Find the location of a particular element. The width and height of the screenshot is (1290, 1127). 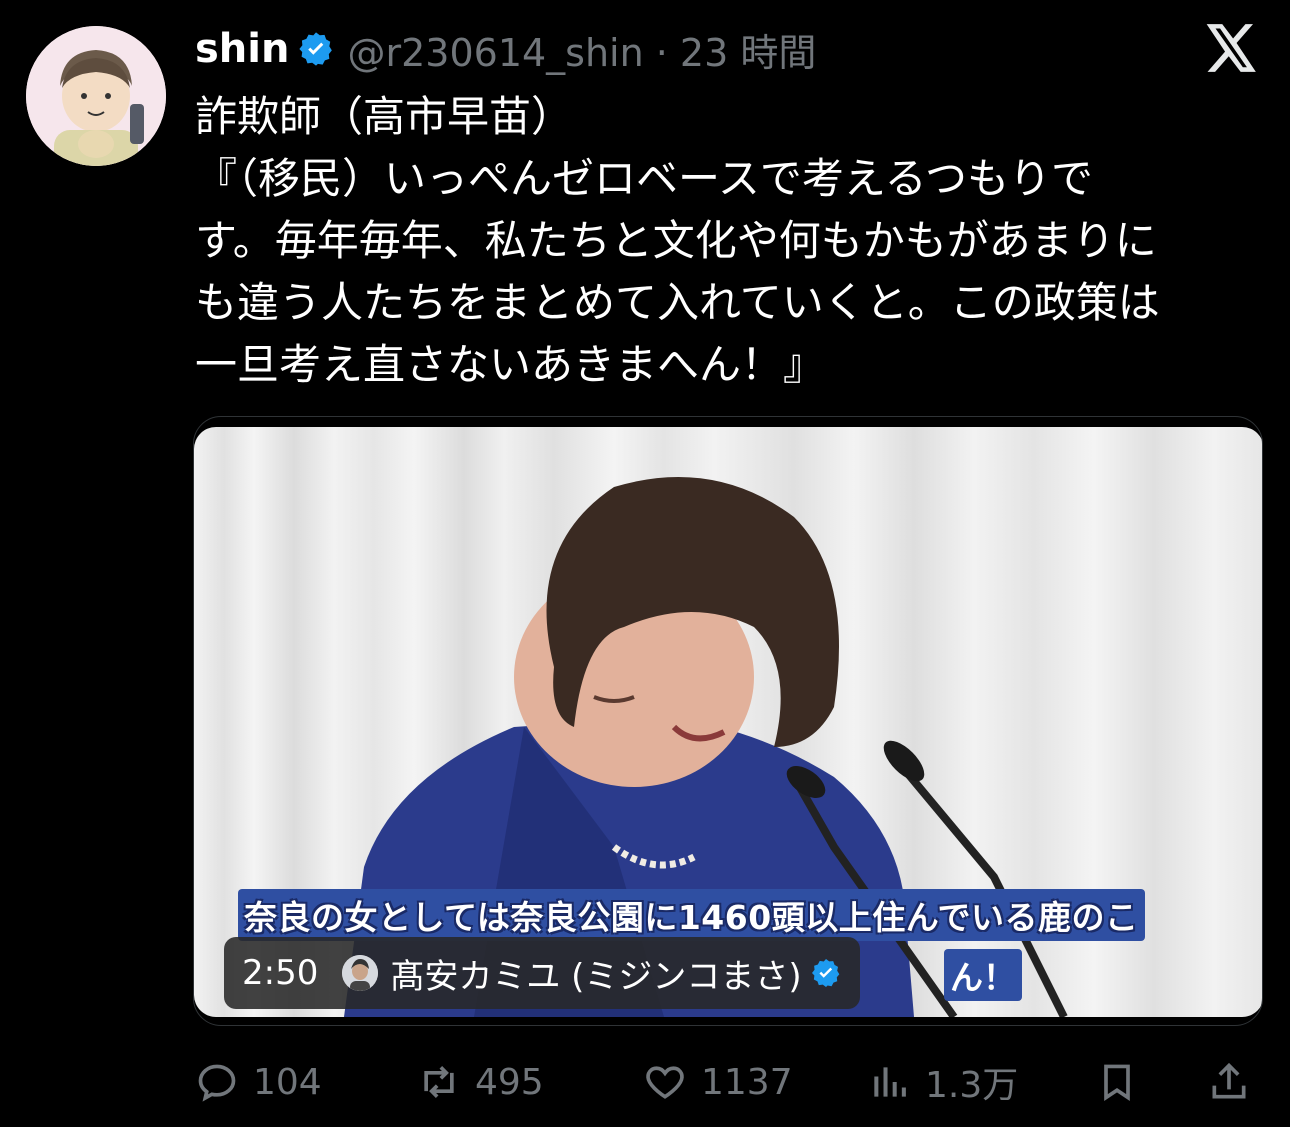

reply-icon is located at coordinates (217, 1083).